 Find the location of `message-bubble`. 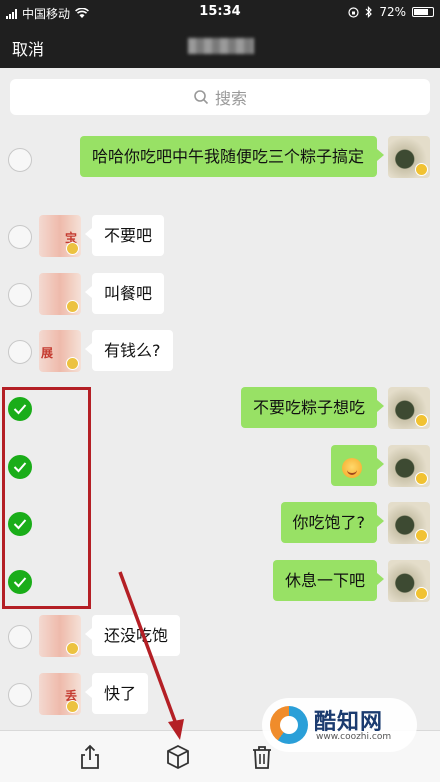

message-bubble is located at coordinates (357, 465).